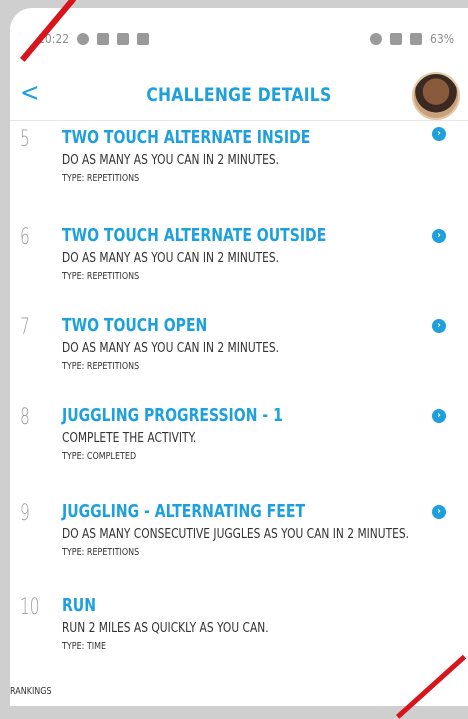 This screenshot has width=468, height=719. I want to click on item-number: 10, so click(30, 607).